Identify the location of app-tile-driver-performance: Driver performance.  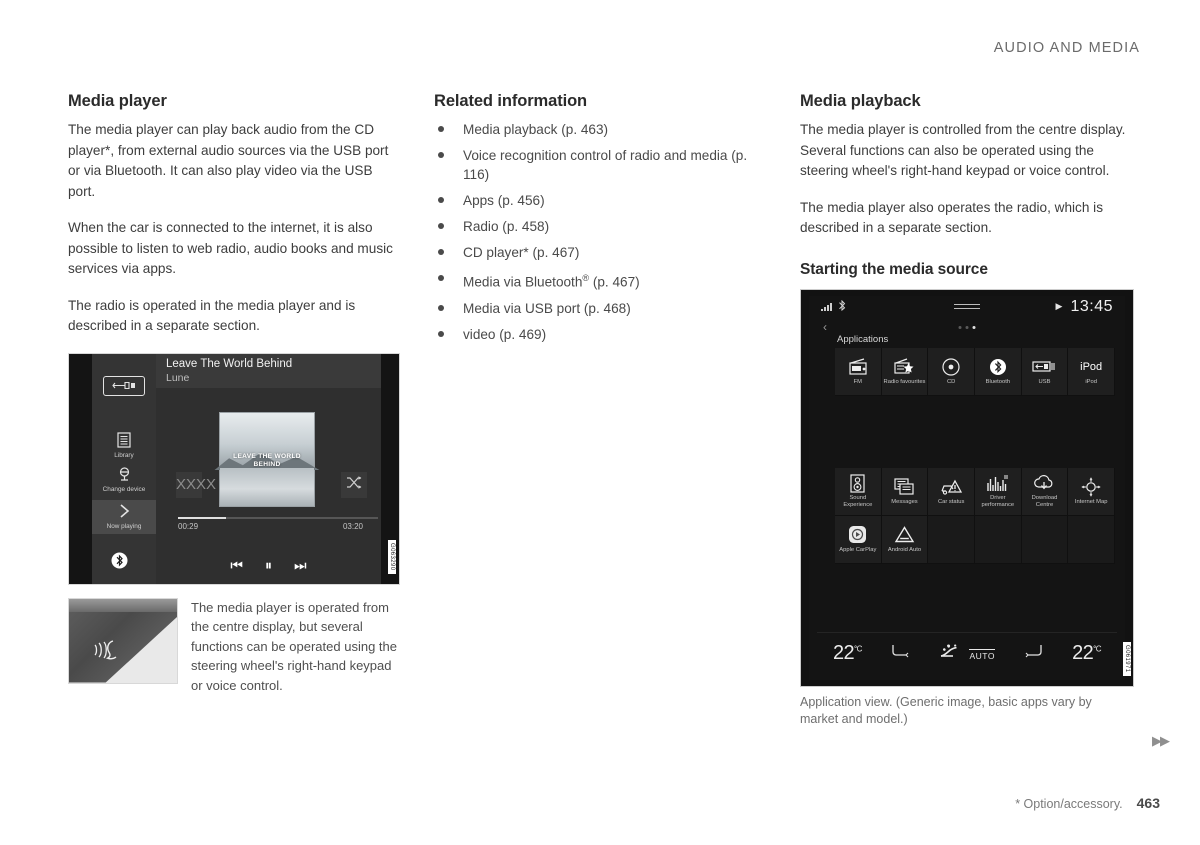
(998, 491).